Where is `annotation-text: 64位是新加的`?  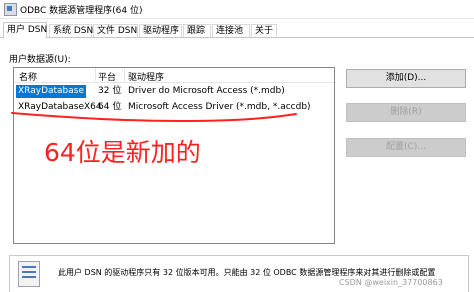
annotation-text: 64位是新加的 is located at coordinates (122, 152).